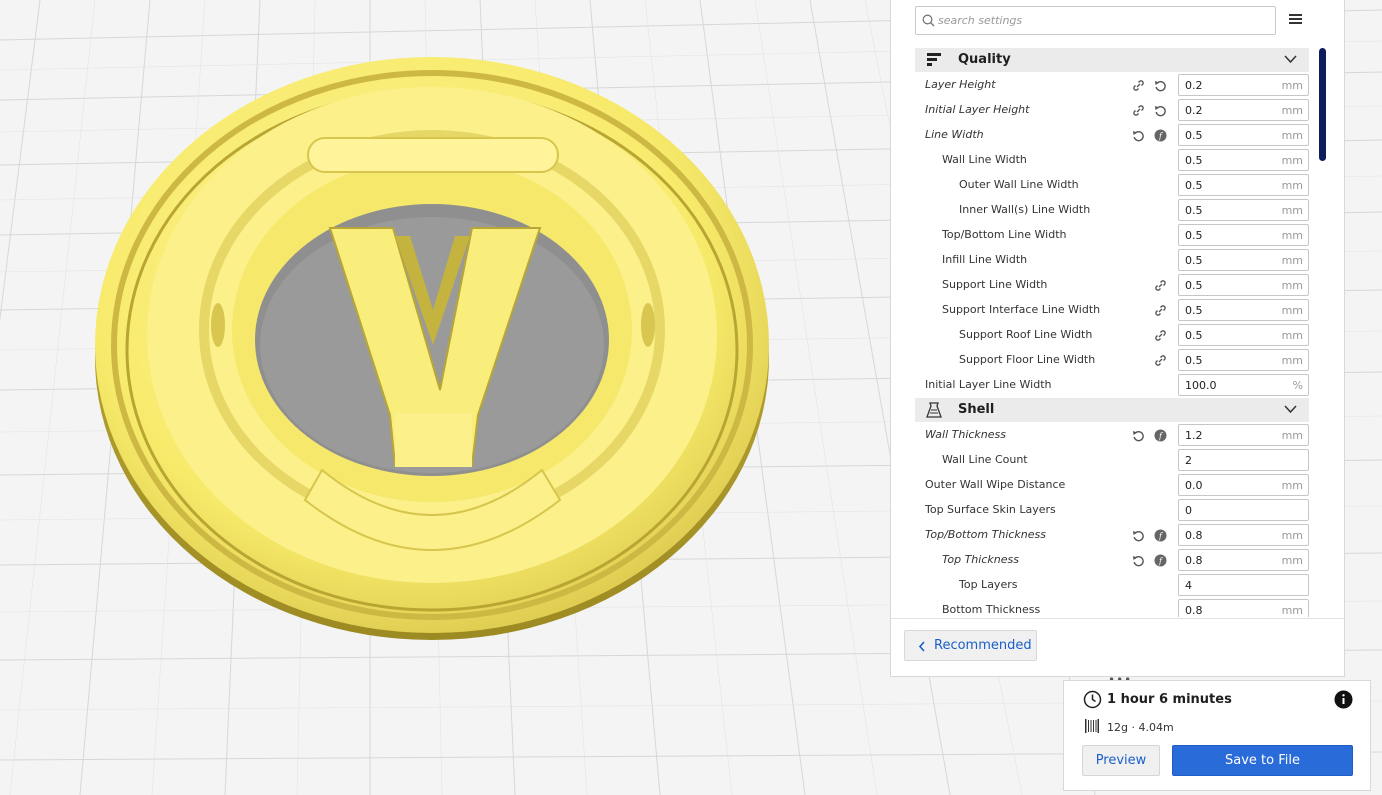 This screenshot has height=795, width=1382. Describe the element at coordinates (1343, 699) in the screenshot. I see `info-icon` at that location.